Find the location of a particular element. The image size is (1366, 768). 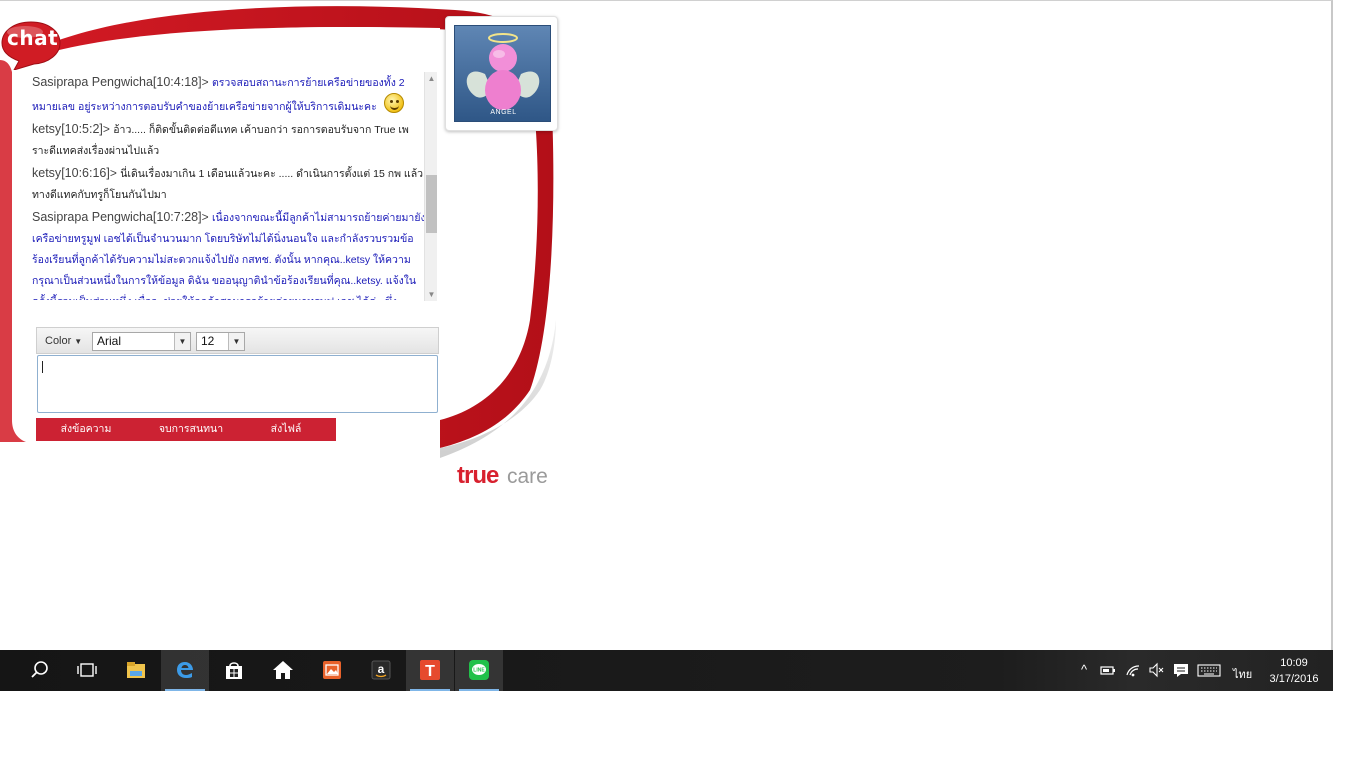

active-app-indicator is located at coordinates (185, 690).